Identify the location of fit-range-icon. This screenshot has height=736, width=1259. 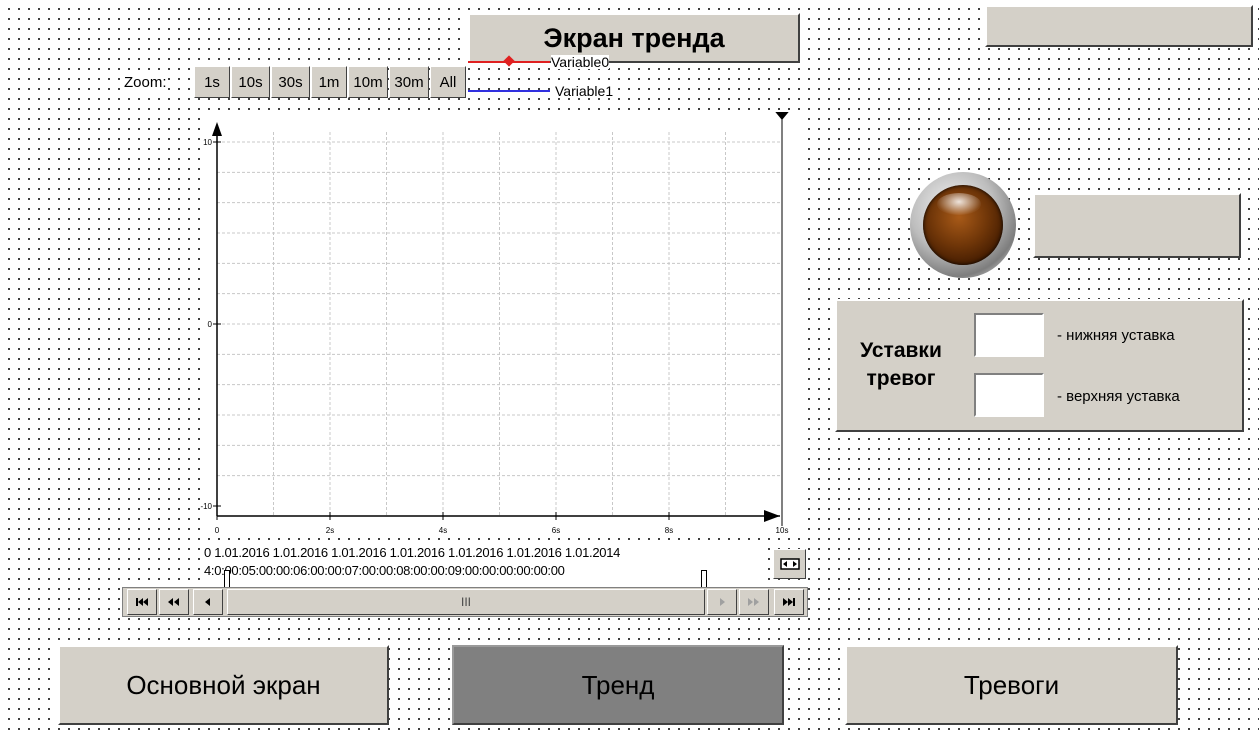
(789, 564).